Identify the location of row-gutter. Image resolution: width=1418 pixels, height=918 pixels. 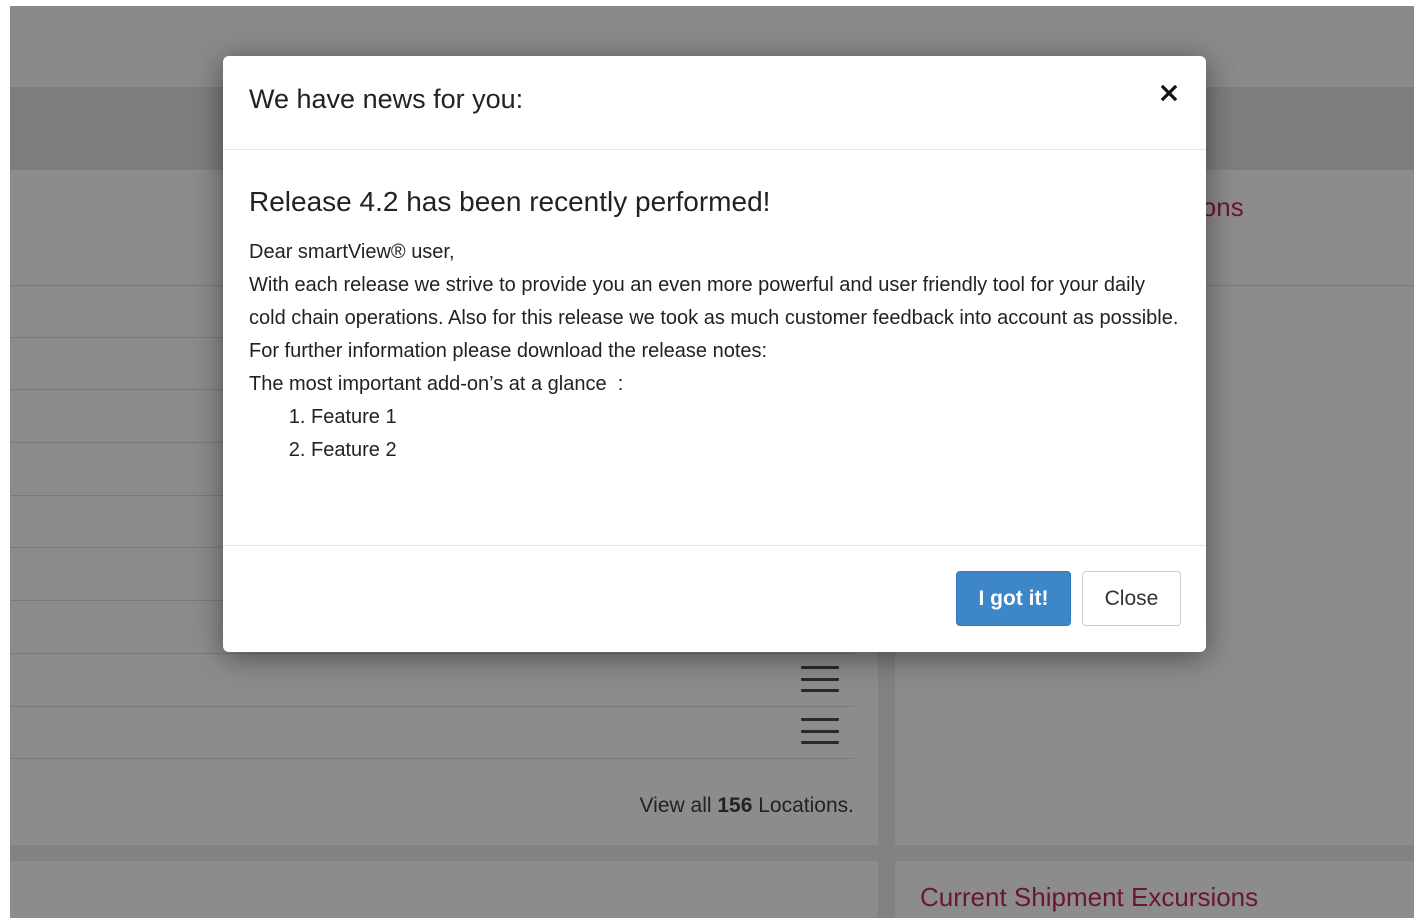
(712, 853).